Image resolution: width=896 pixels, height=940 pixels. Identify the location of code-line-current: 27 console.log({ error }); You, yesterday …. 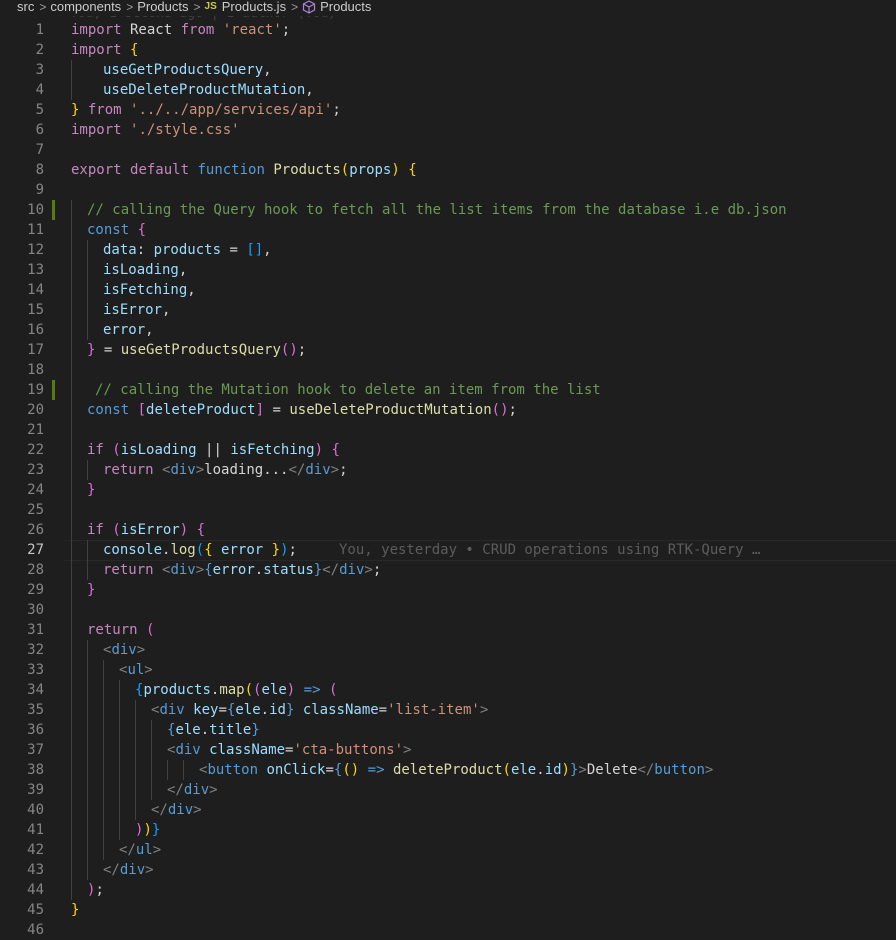
(448, 550).